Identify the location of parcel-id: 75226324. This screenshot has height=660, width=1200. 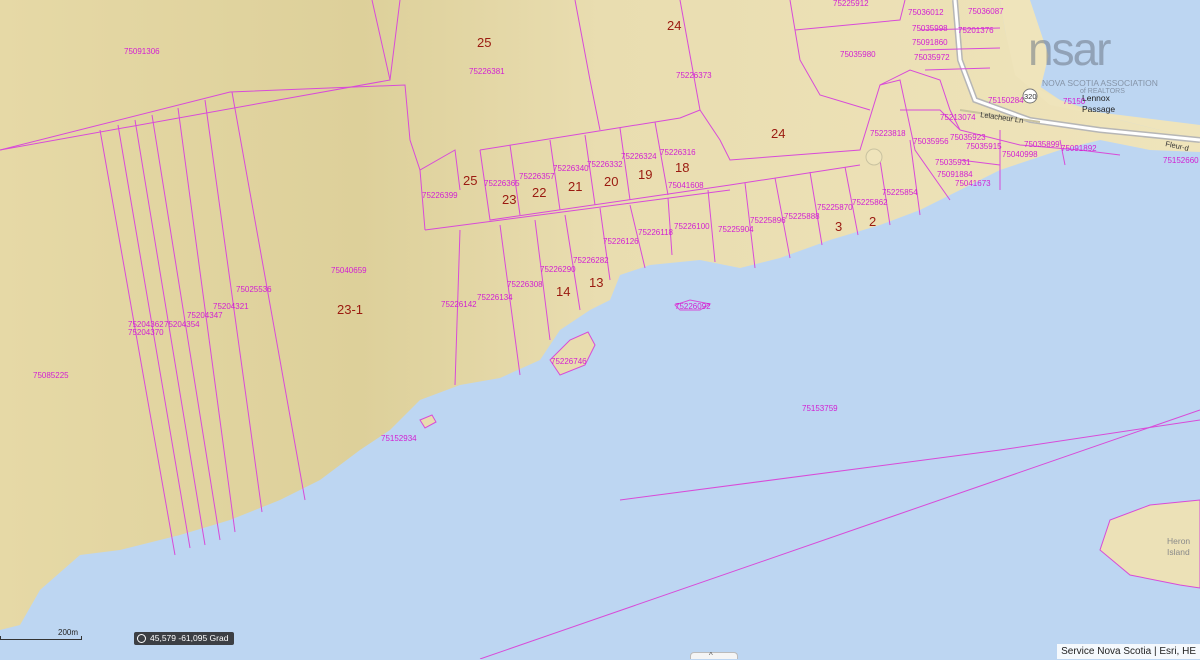
(639, 156).